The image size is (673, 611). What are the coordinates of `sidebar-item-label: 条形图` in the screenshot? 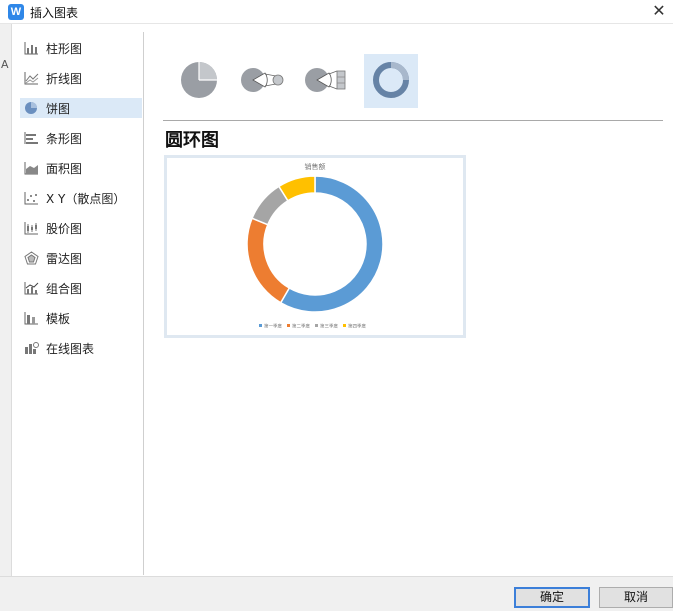 It's located at (64, 138).